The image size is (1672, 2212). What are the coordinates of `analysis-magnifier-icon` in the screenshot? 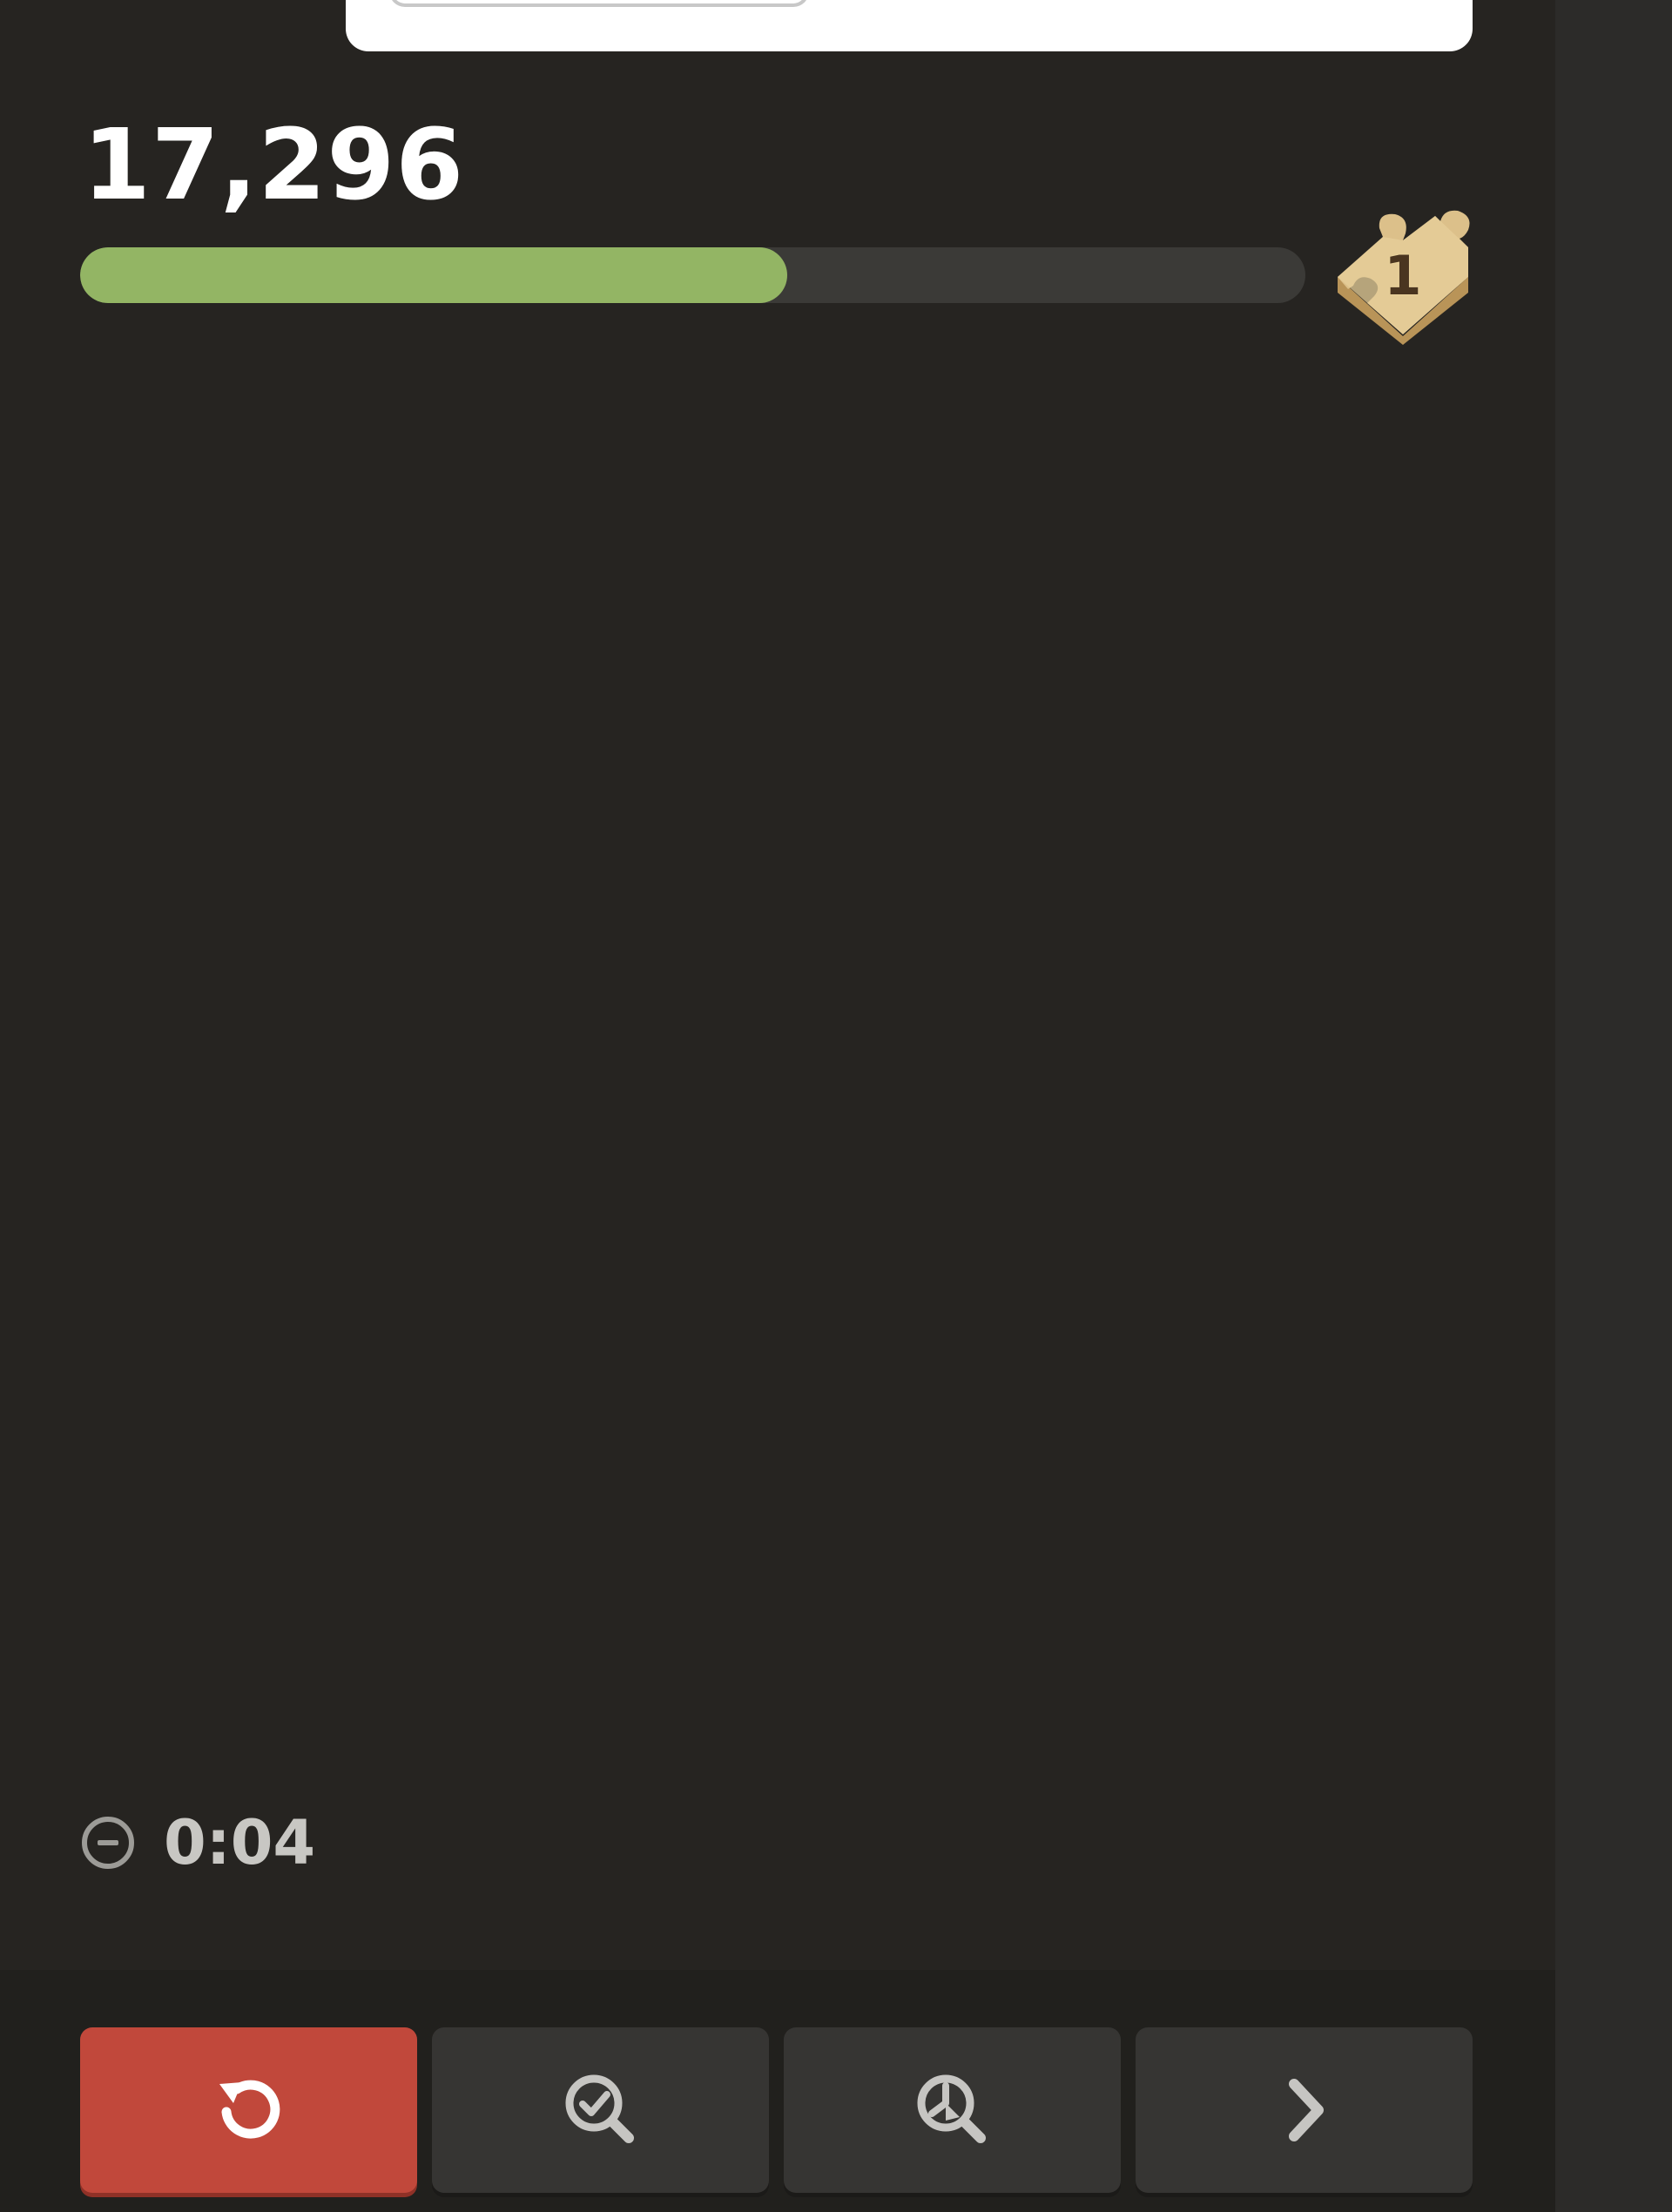 It's located at (951, 2108).